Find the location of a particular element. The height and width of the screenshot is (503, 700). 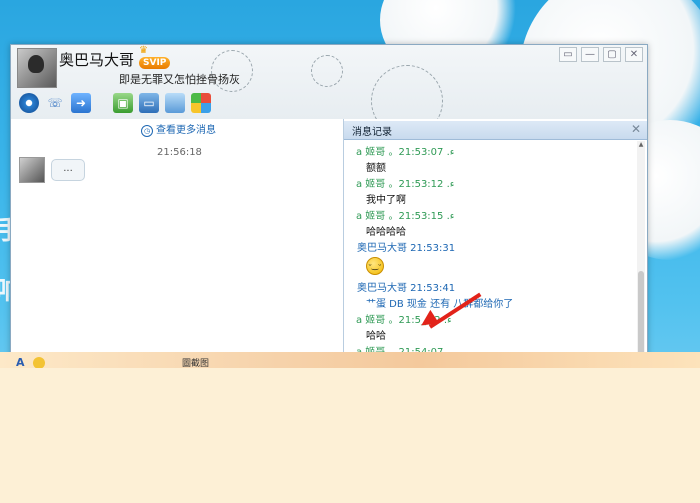

chat-header: 奥巴马大哥 ♛ SVIP 即是无罪又怎怕挫骨扬灰 ▭ — ▢ ✕ ☏ ➜ ▣ ▭ is located at coordinates (329, 82).